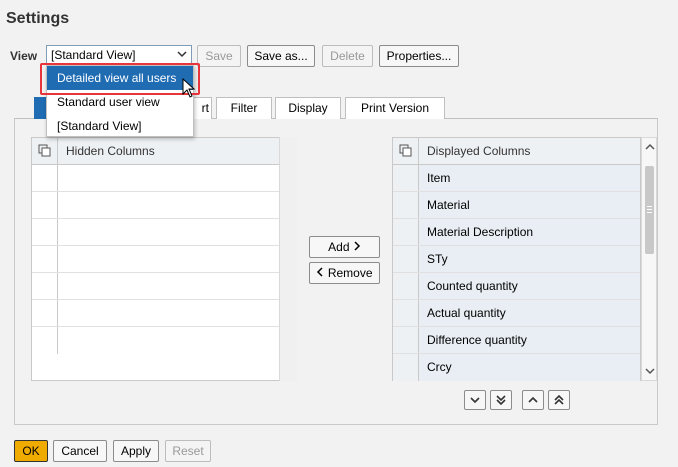 The width and height of the screenshot is (678, 467). I want to click on add-button-label: Add, so click(339, 247).